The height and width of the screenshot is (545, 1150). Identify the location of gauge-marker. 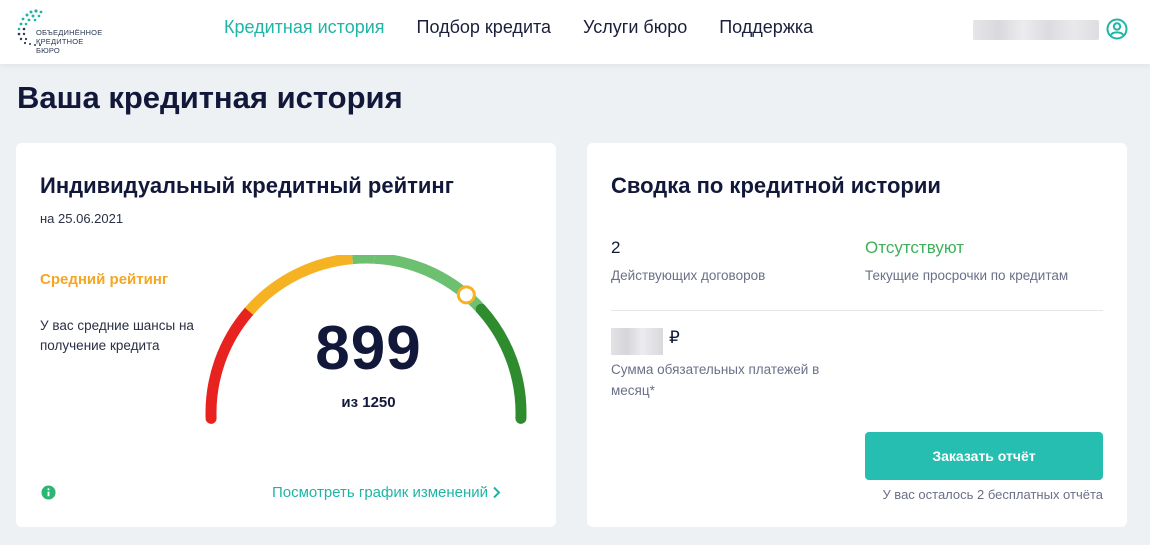
(466, 295).